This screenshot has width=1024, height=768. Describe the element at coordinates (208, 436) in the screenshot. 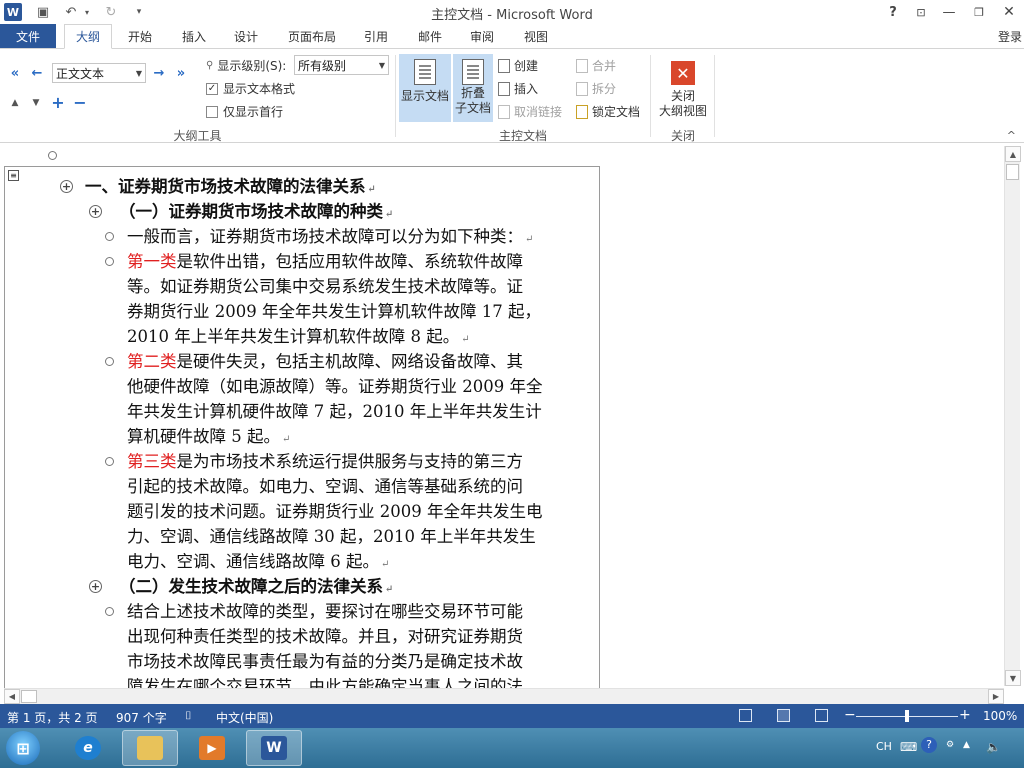

I see `outline-text-line: 算机硬件故障 5 起。 ↵` at that location.